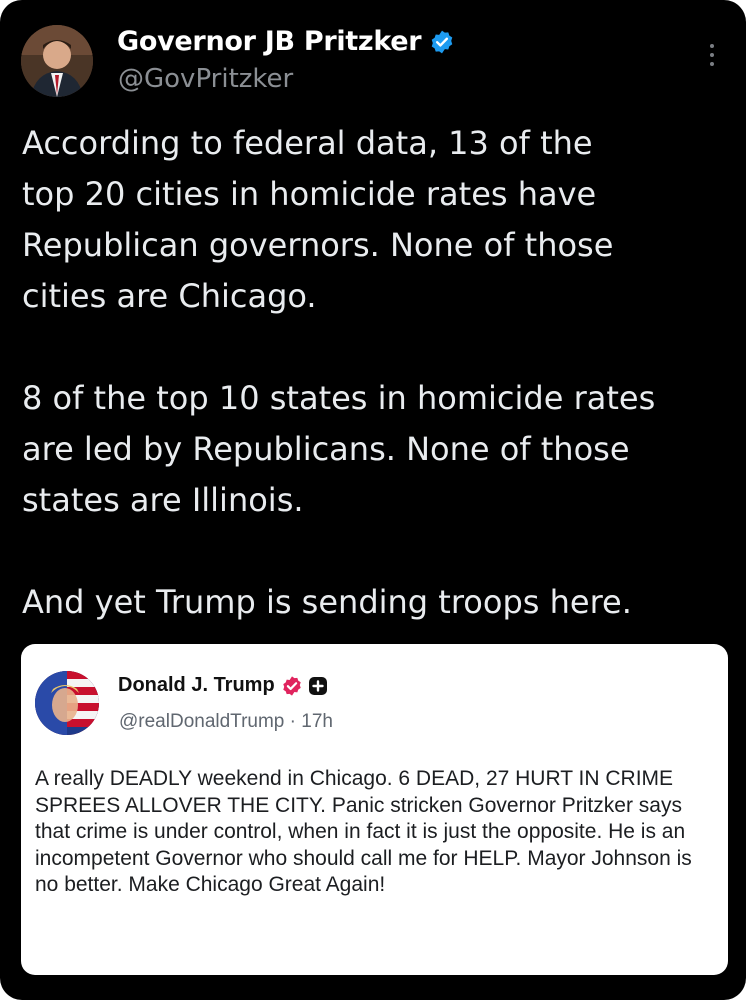 The height and width of the screenshot is (1000, 746). Describe the element at coordinates (317, 685) in the screenshot. I see `plus-icon` at that location.